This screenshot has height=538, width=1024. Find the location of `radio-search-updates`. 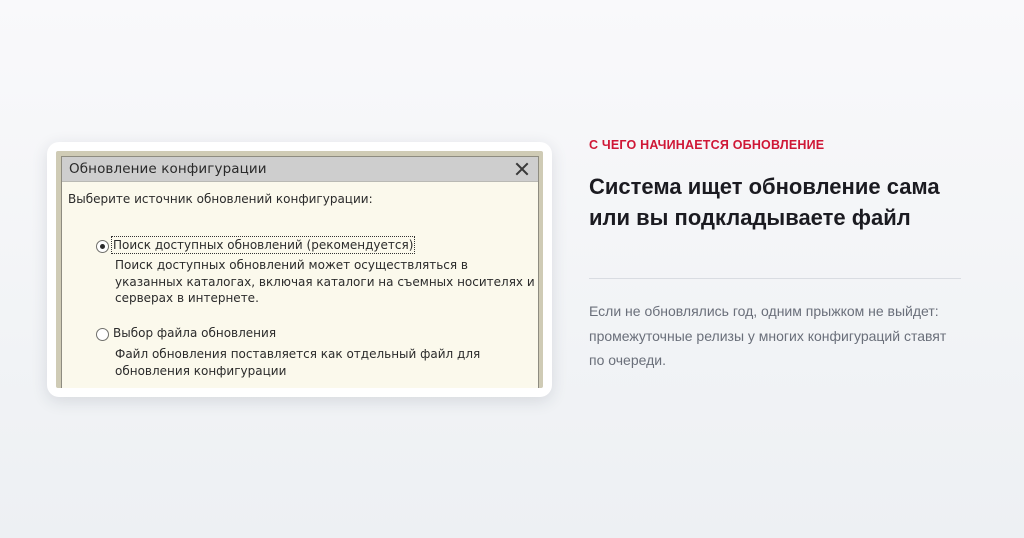

radio-search-updates is located at coordinates (102, 246).